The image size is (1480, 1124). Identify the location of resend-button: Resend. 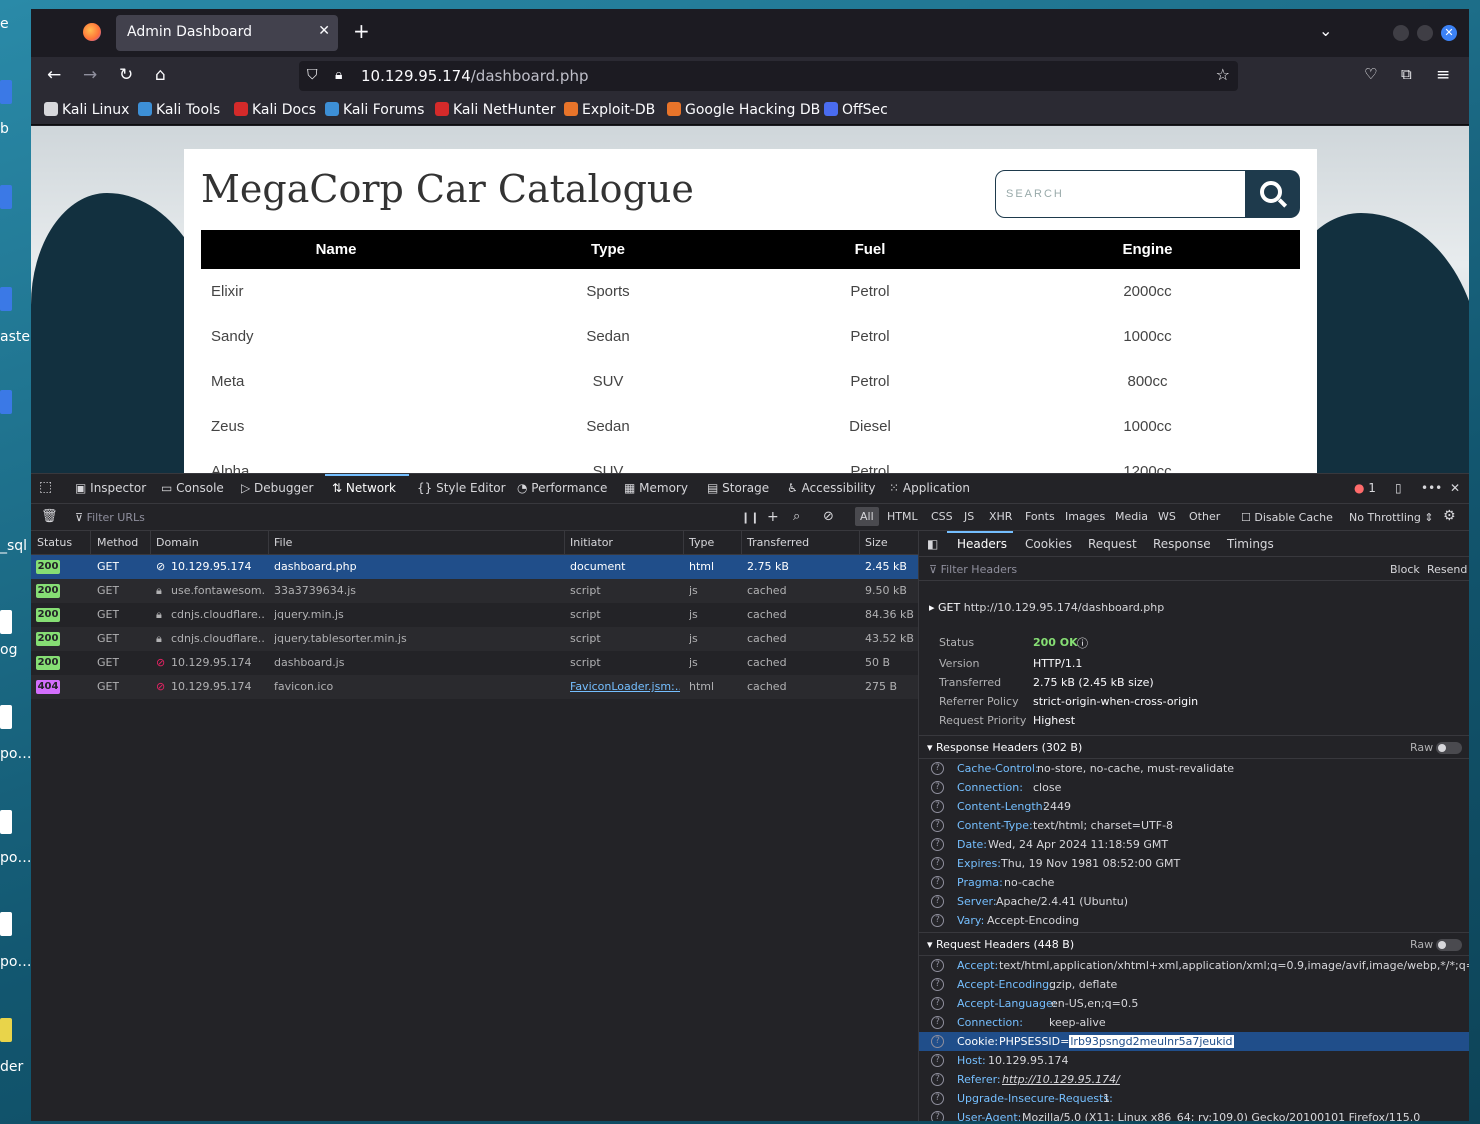
(1447, 569).